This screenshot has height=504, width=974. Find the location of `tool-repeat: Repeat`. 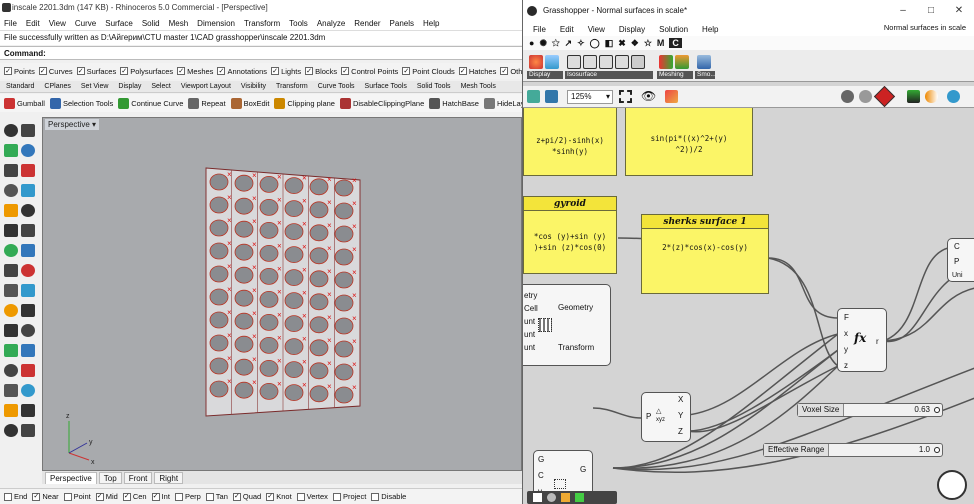

tool-repeat: Repeat is located at coordinates (207, 103).